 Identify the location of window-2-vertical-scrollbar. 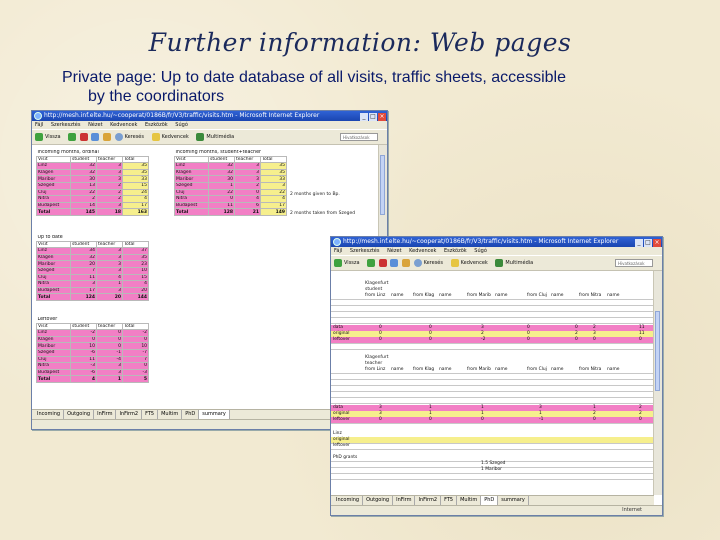
(657, 383).